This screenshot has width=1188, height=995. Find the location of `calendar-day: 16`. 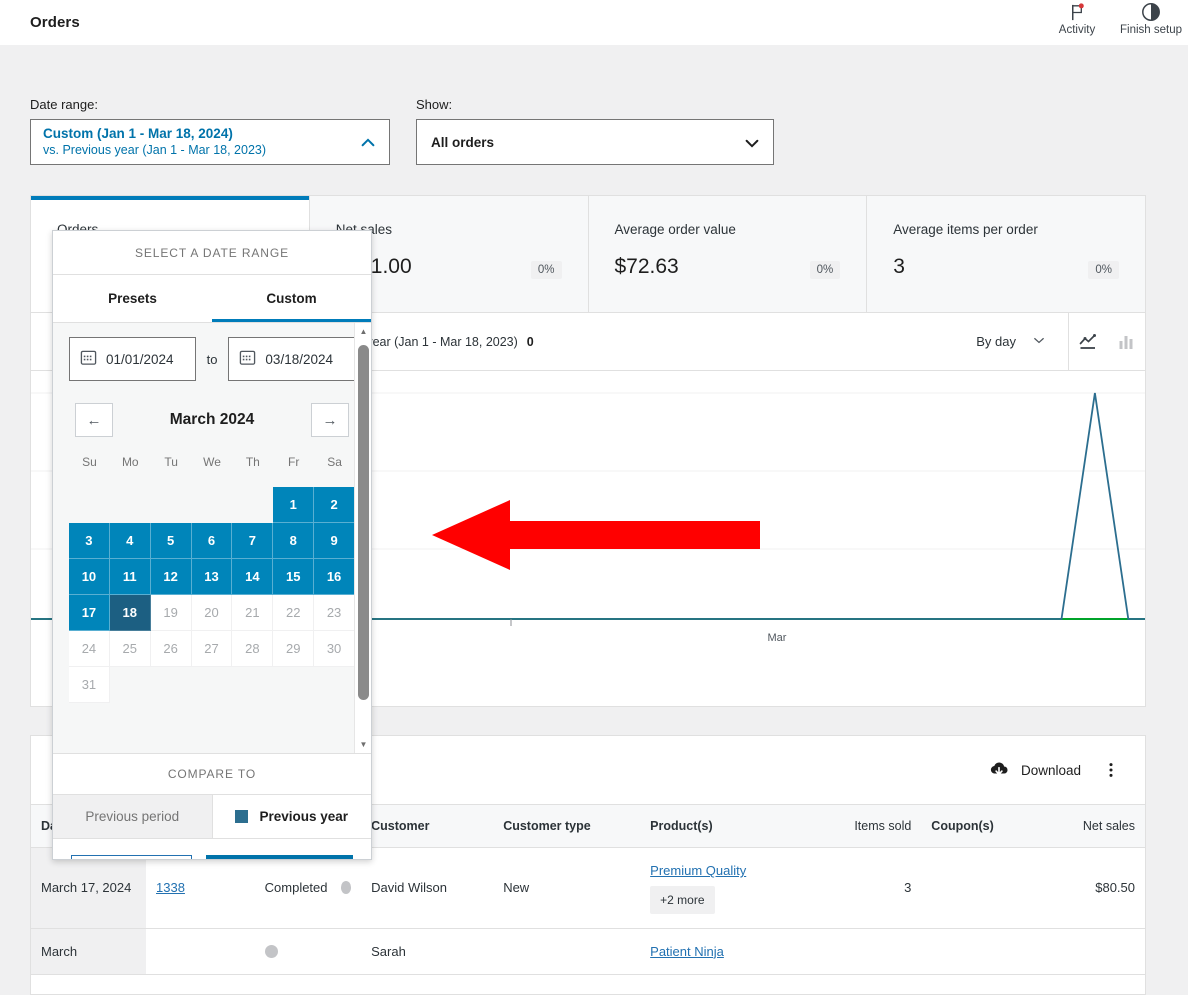

calendar-day: 16 is located at coordinates (334, 577).